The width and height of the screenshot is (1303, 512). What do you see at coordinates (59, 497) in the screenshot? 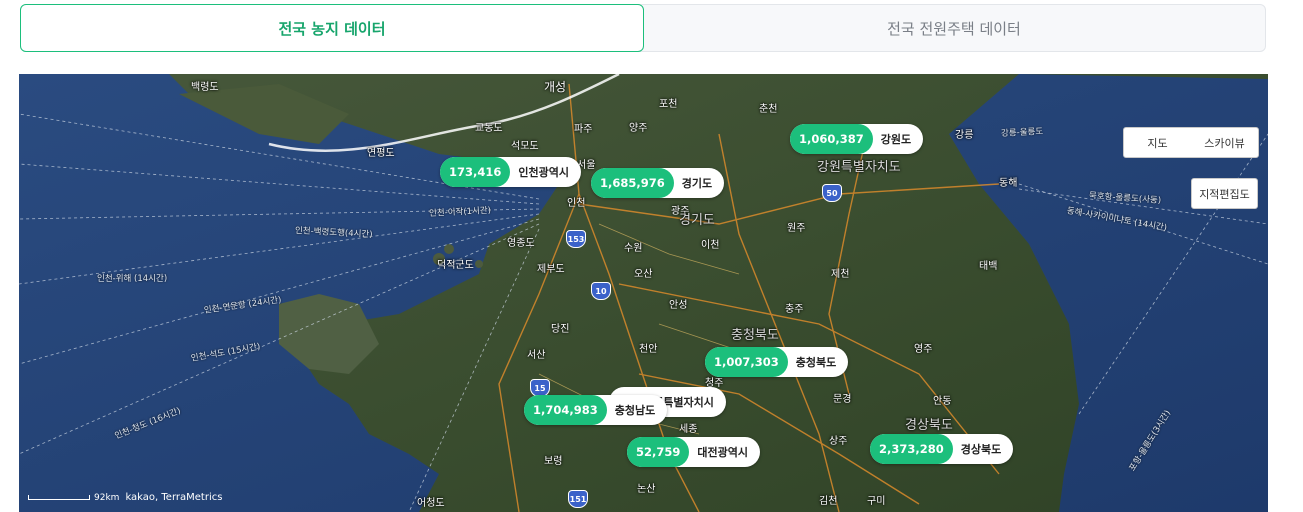
I see `scale-bar` at bounding box center [59, 497].